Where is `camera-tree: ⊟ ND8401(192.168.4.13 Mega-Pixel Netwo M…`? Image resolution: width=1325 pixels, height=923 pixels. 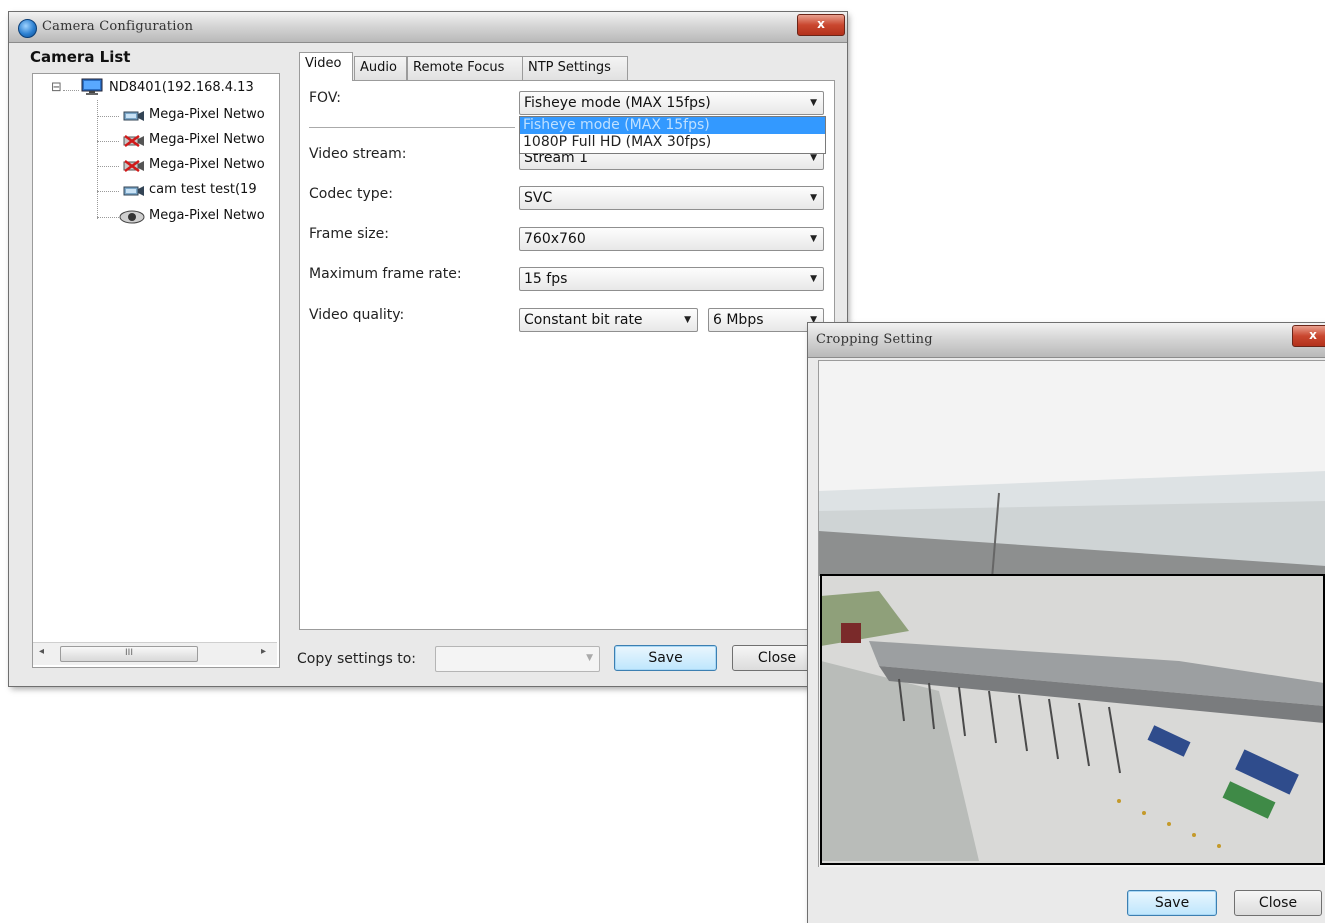
camera-tree: ⊟ ND8401(192.168.4.13 Mega-Pixel Netwo M… is located at coordinates (156, 370).